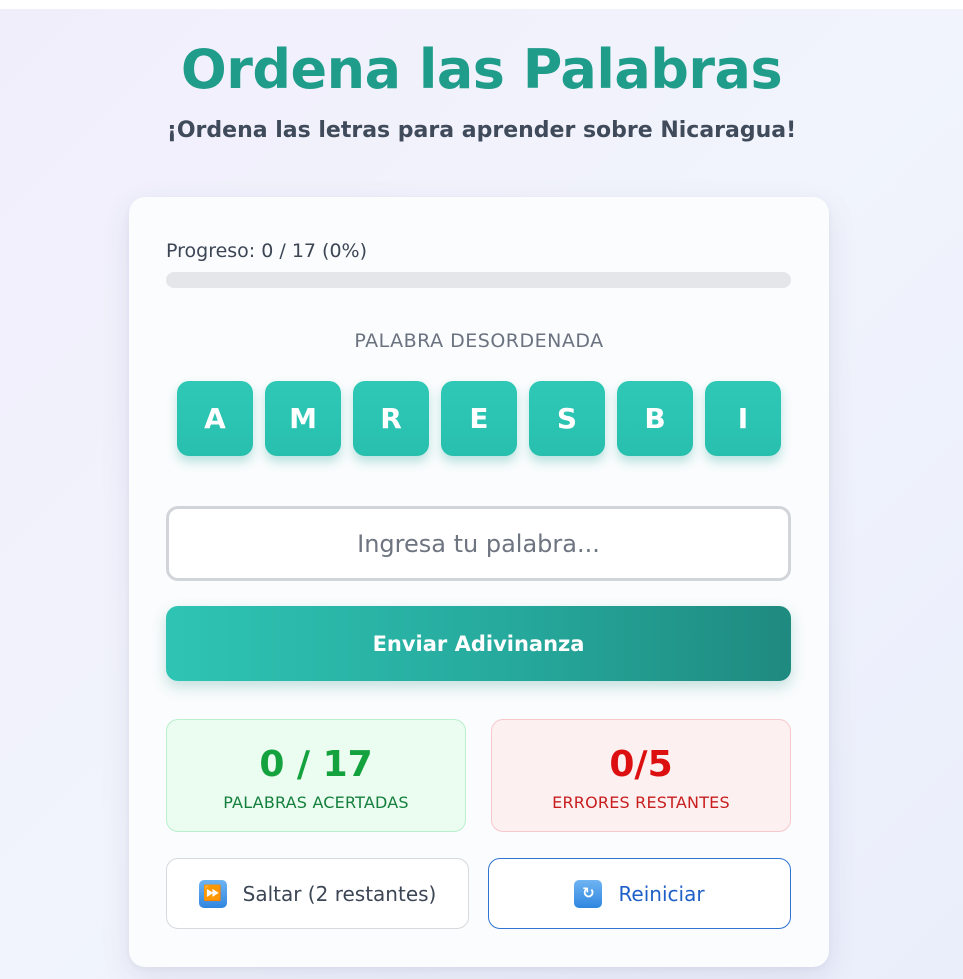 The width and height of the screenshot is (963, 979). I want to click on letter-tile: S, so click(567, 418).